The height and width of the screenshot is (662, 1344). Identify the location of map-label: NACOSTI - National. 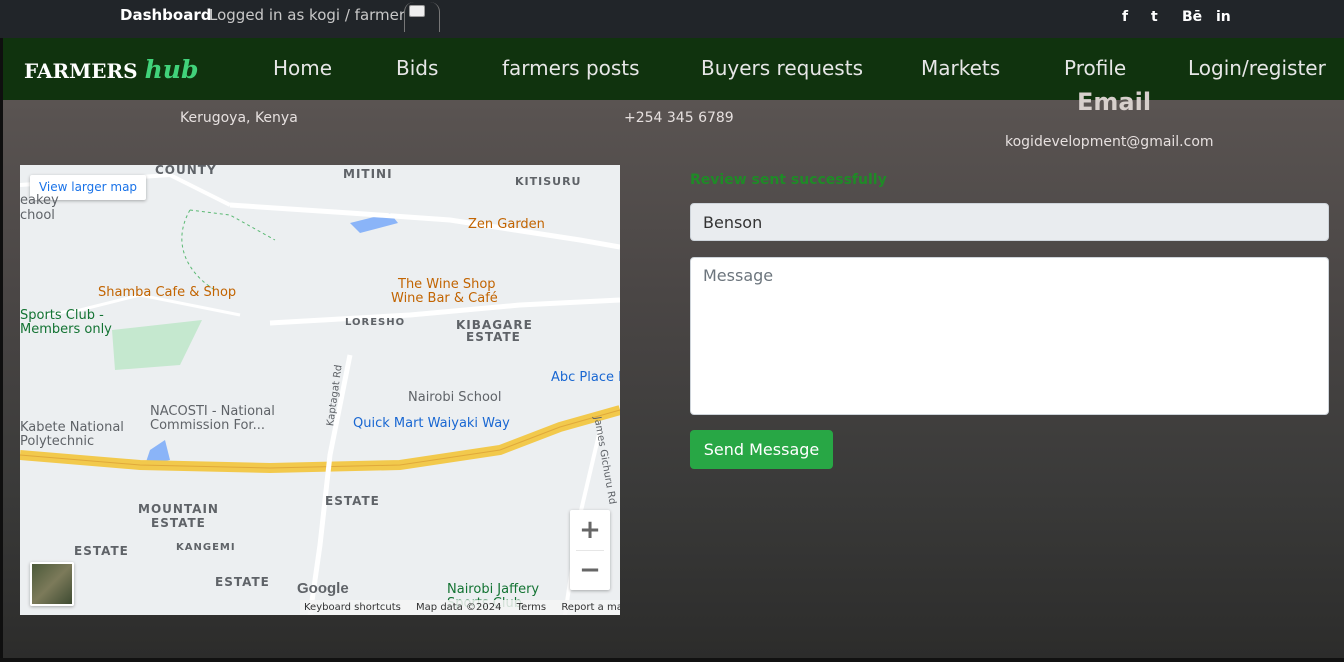
(212, 411).